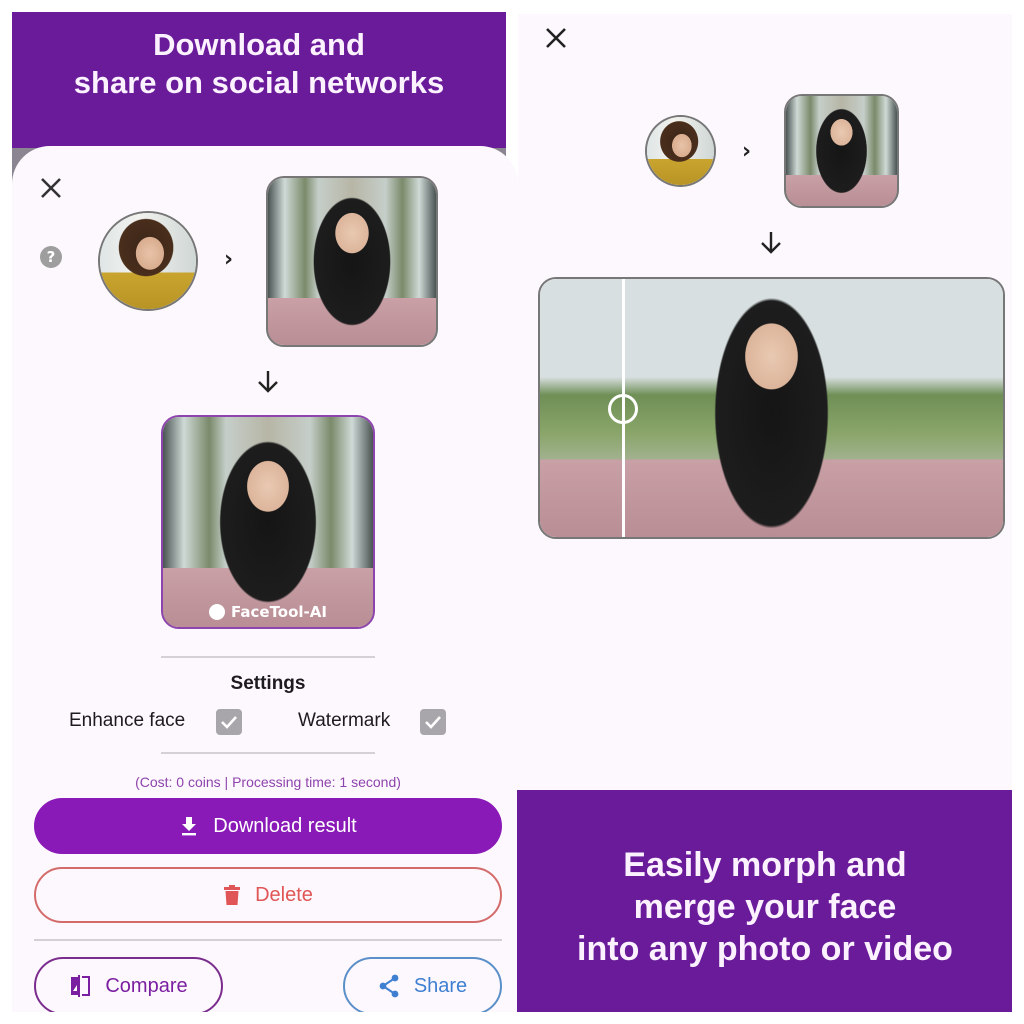  I want to click on compare-label: Compare, so click(146, 985).